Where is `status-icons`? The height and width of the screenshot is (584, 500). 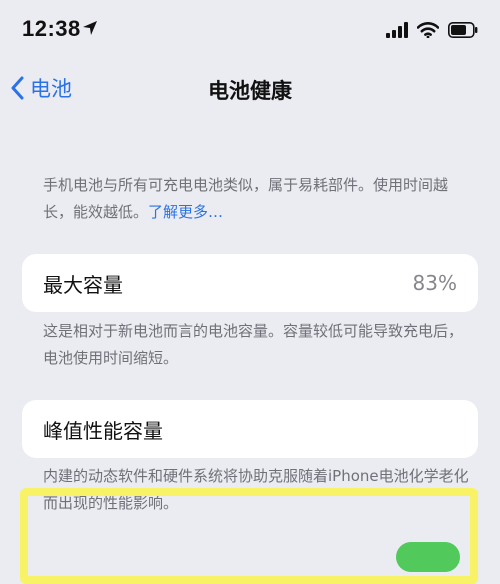
status-icons is located at coordinates (432, 30).